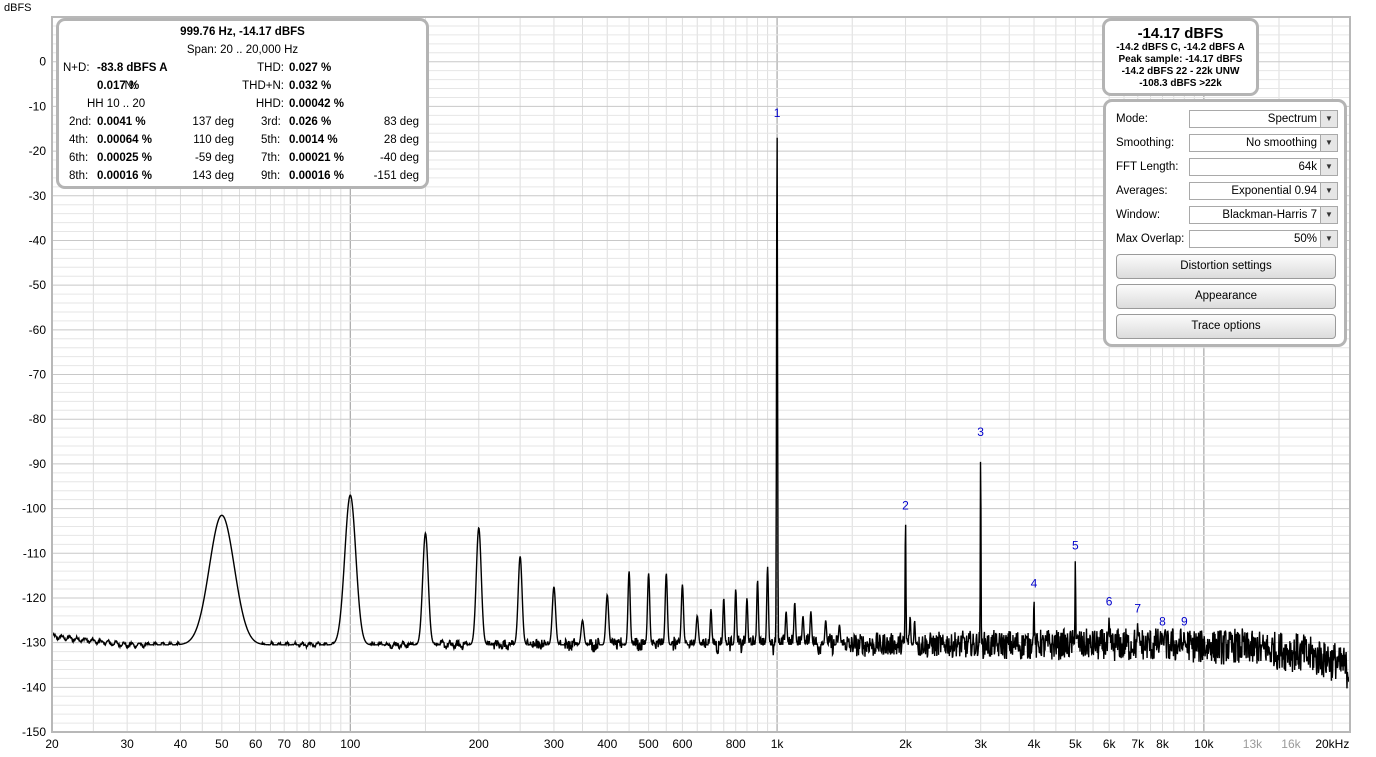  Describe the element at coordinates (213, 176) in the screenshot. I see `harmonic-phase: 143 deg` at that location.